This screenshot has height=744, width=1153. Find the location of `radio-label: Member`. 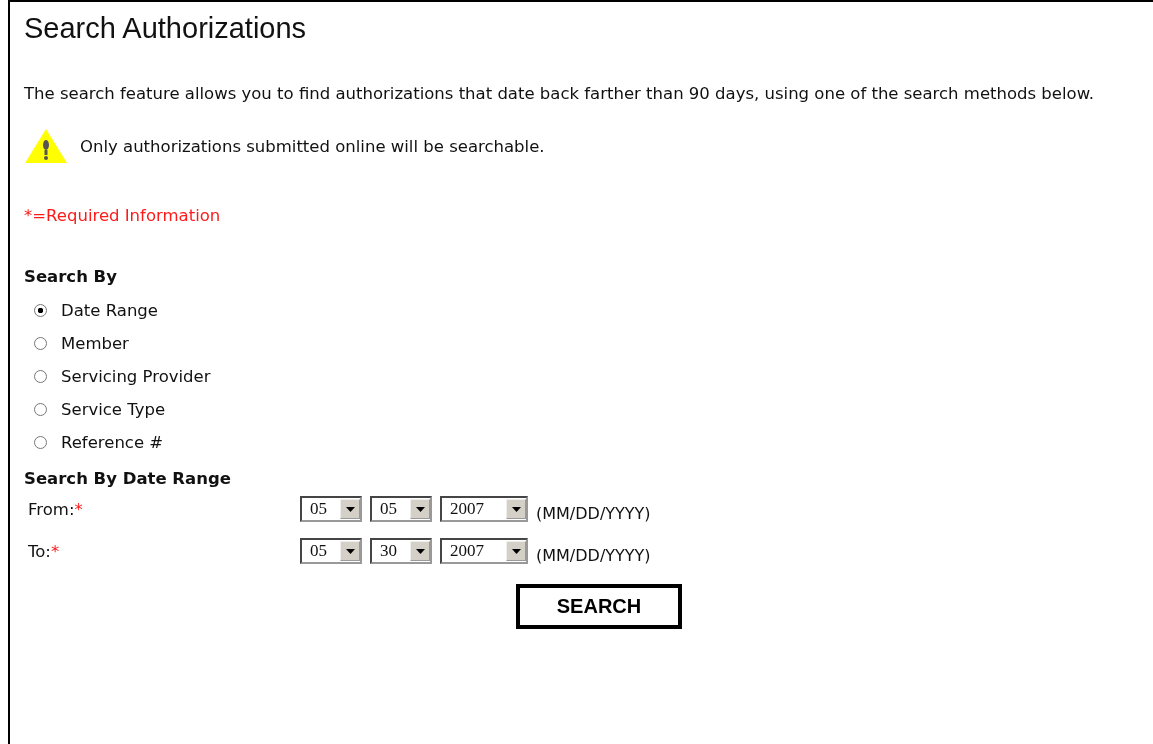

radio-label: Member is located at coordinates (95, 343).